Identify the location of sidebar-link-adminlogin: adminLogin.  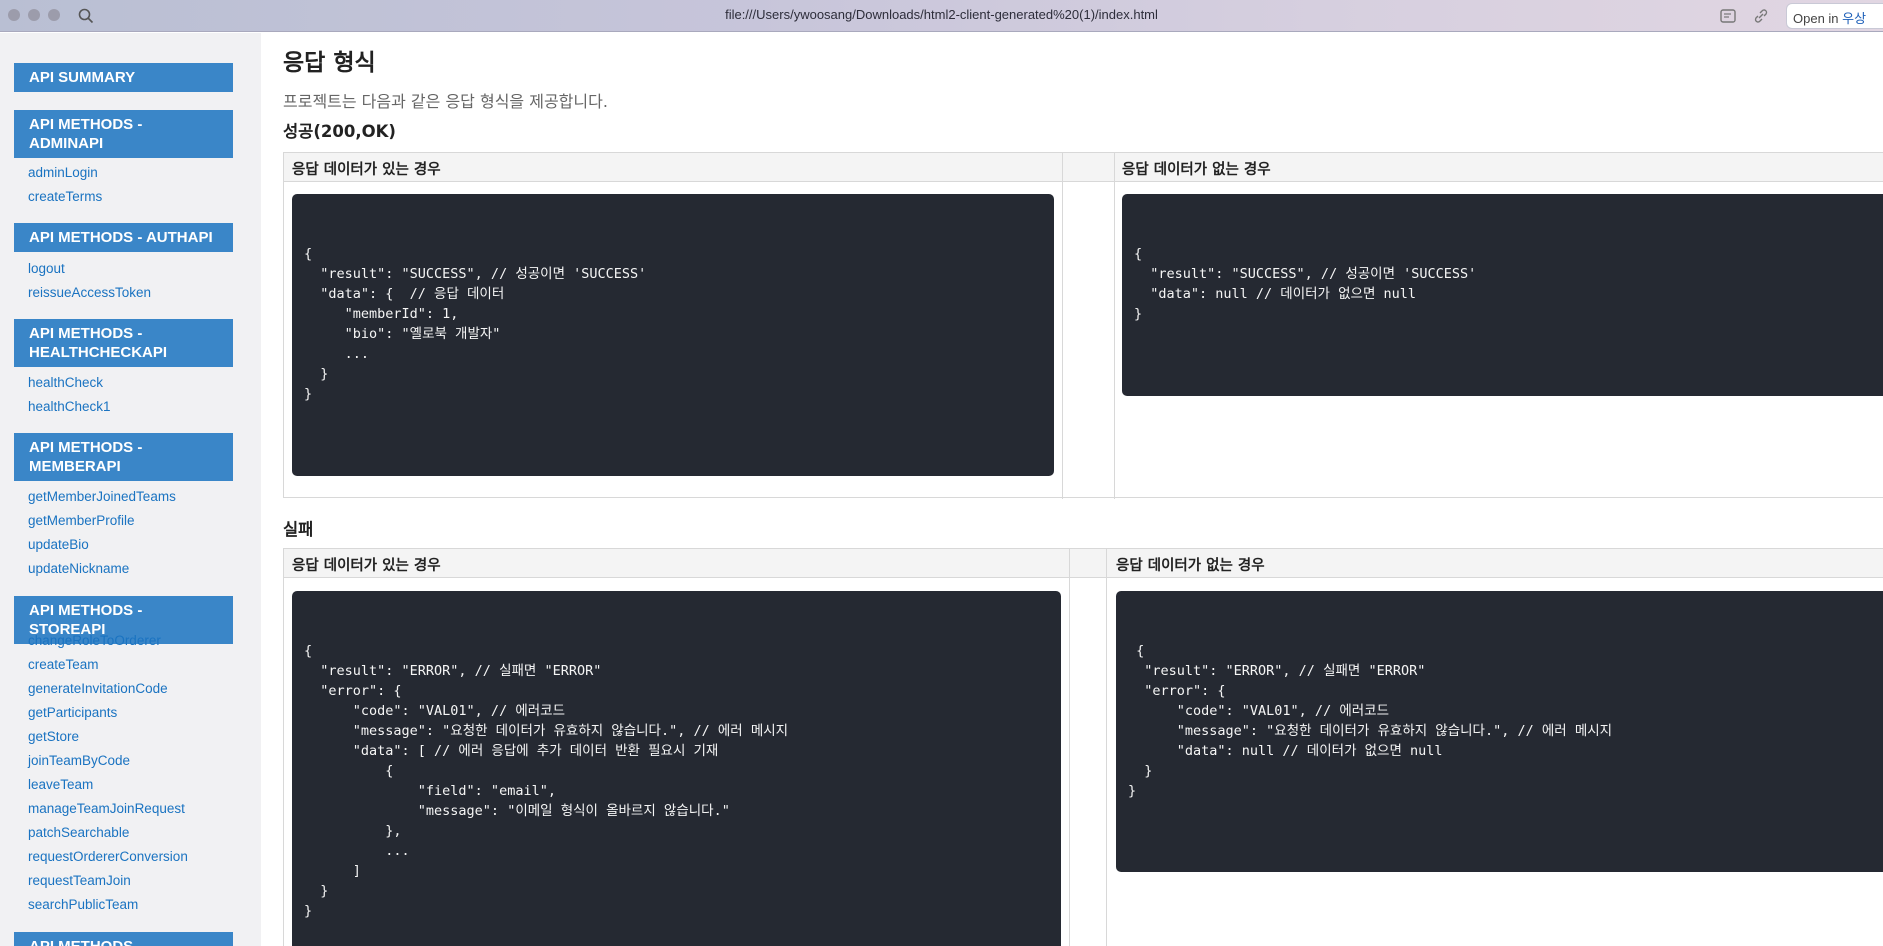
(63, 172).